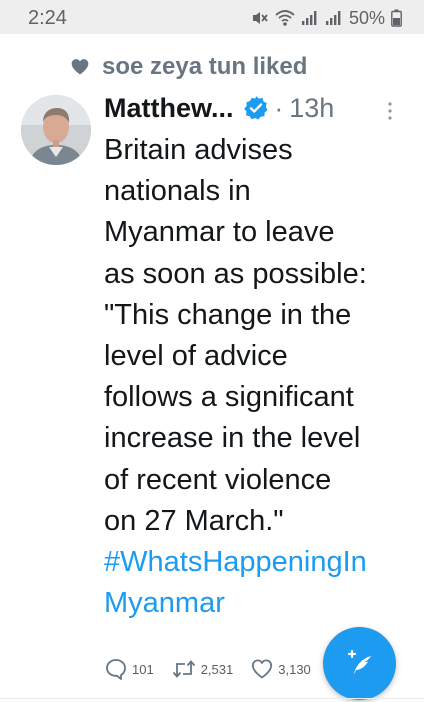  What do you see at coordinates (232, 438) in the screenshot?
I see `tweet-text-line: increase in the level` at bounding box center [232, 438].